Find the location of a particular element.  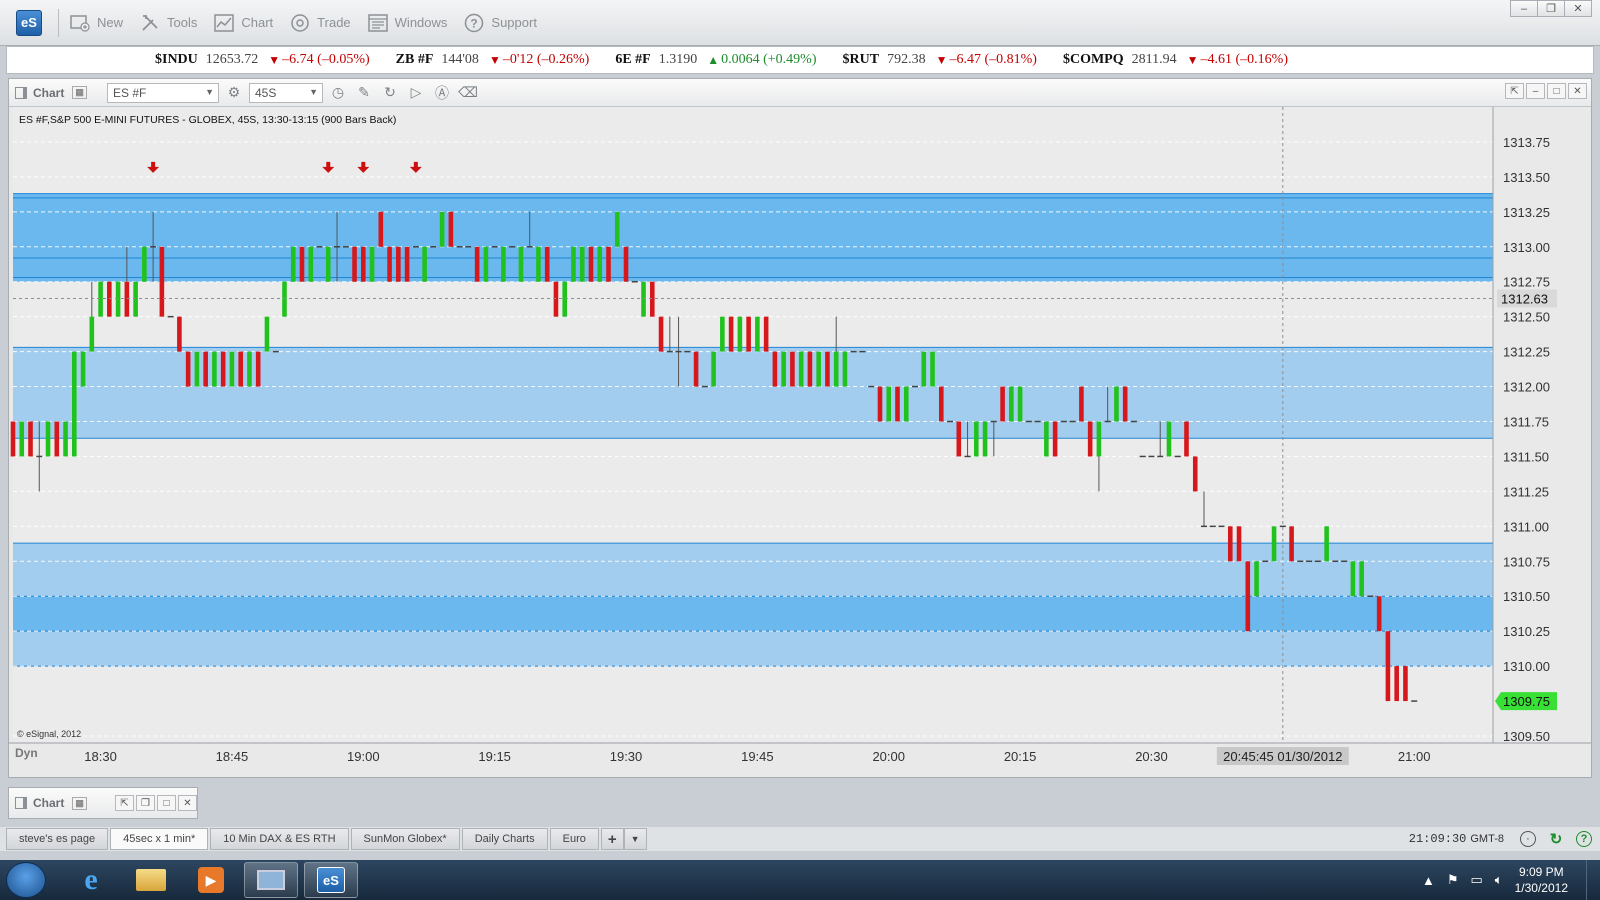

dyn-label: Dyn is located at coordinates (26, 753).